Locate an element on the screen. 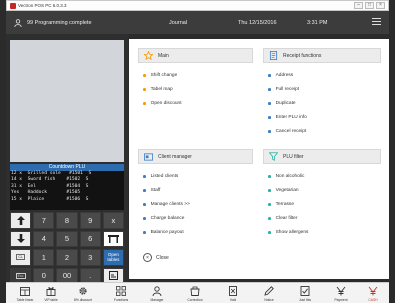  cash-button: CASH is located at coordinates (373, 293).